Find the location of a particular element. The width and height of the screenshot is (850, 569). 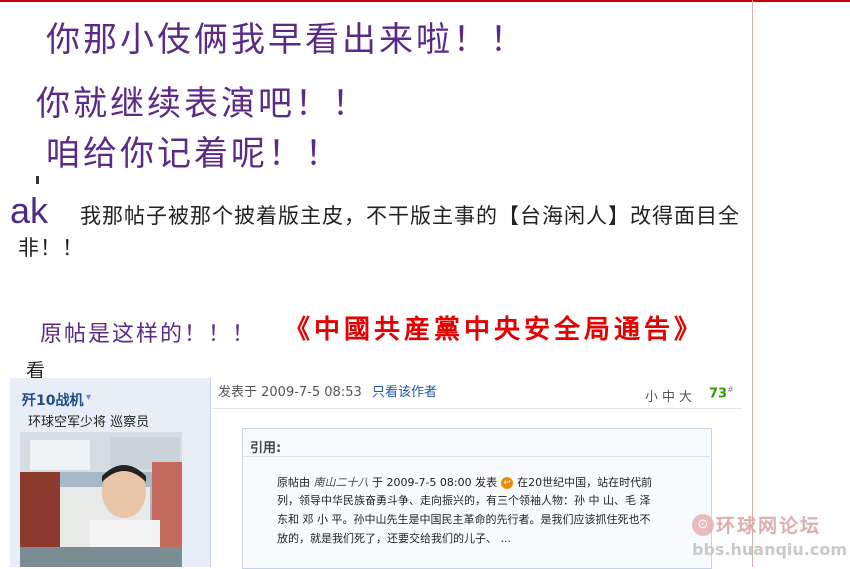

quote-label: 引用: is located at coordinates (266, 448).